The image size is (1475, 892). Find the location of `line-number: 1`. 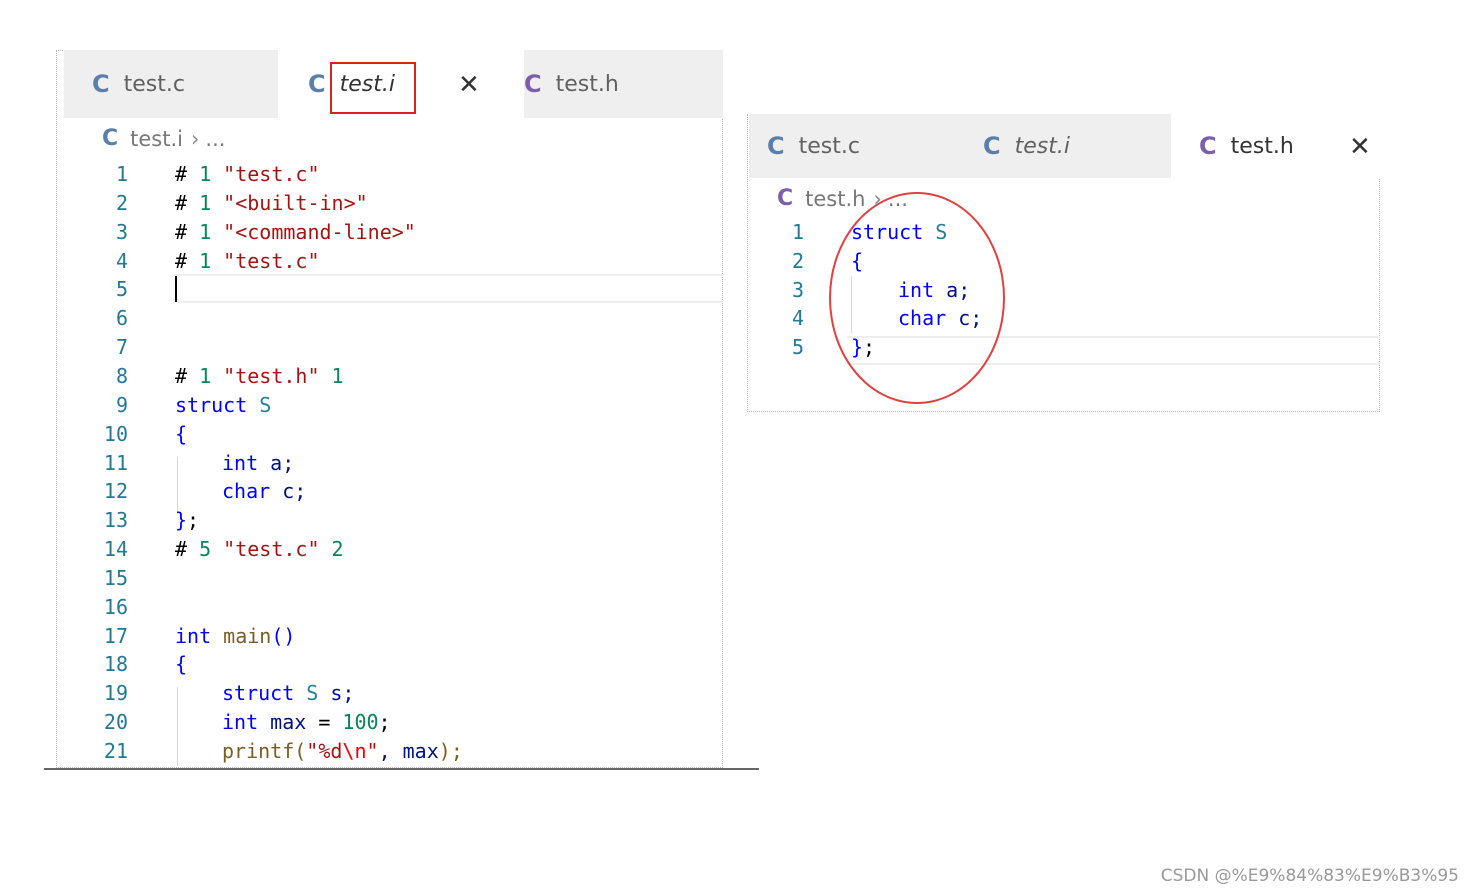

line-number: 1 is located at coordinates (797, 232).